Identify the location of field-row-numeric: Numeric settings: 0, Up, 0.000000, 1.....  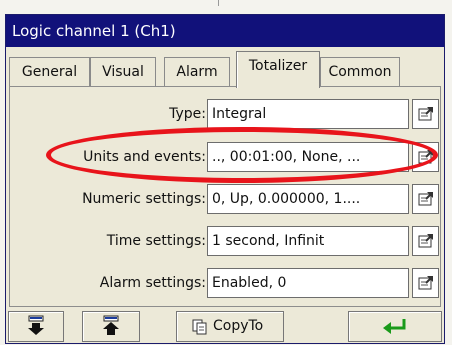
(225, 199).